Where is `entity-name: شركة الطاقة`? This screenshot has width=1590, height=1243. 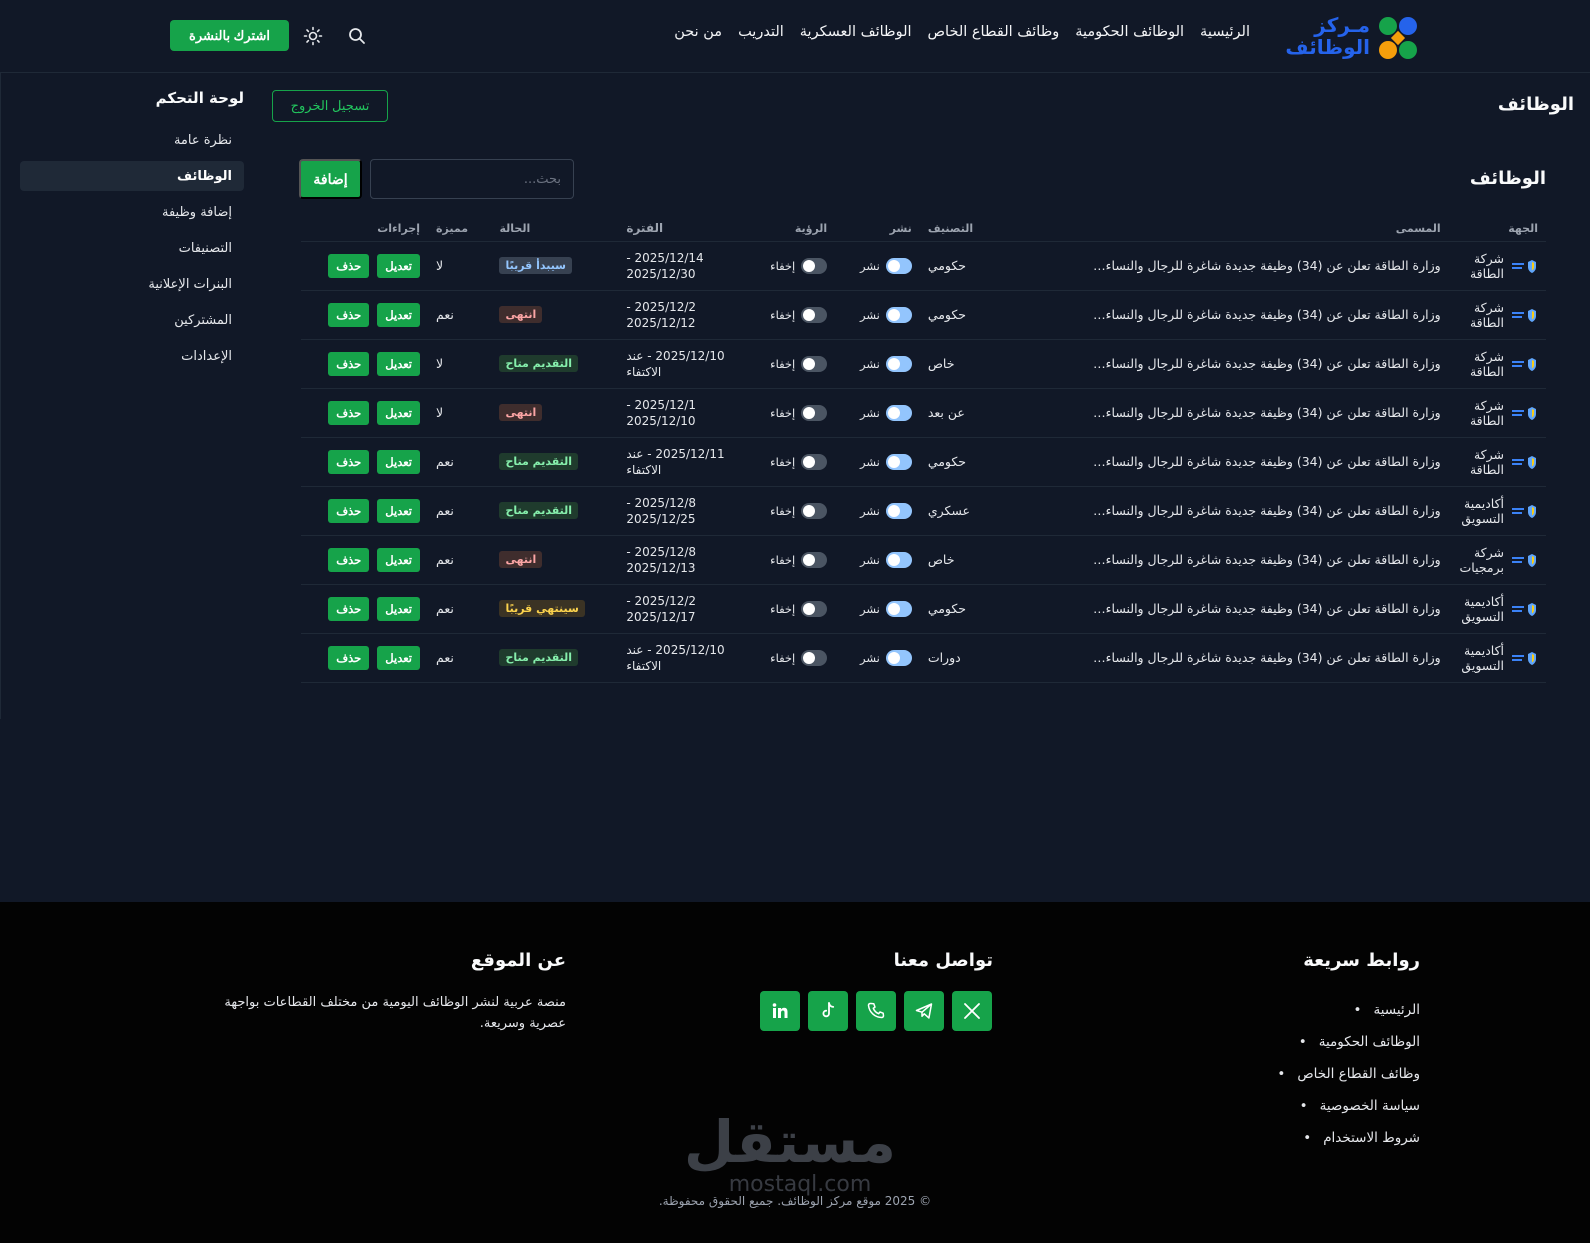
entity-name: شركة الطاقة is located at coordinates (1486, 265).